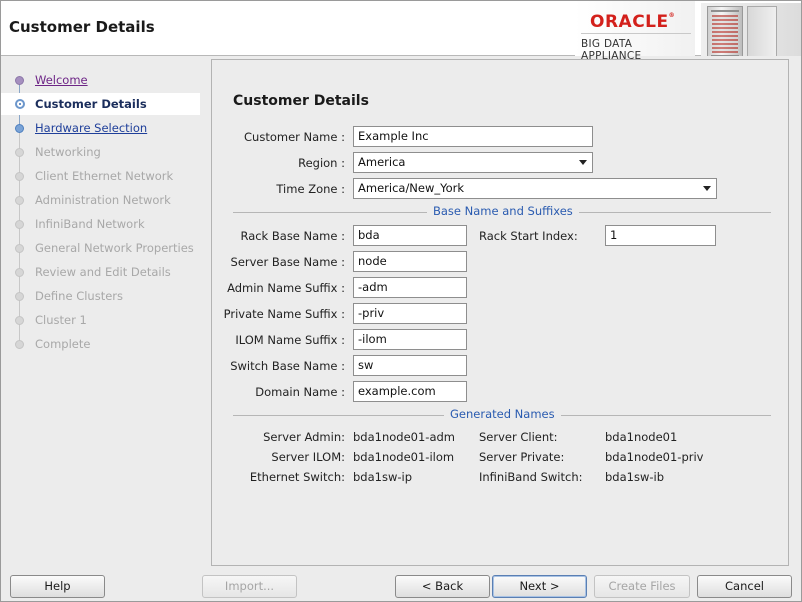  I want to click on switch-base-name-field: sw, so click(410, 365).